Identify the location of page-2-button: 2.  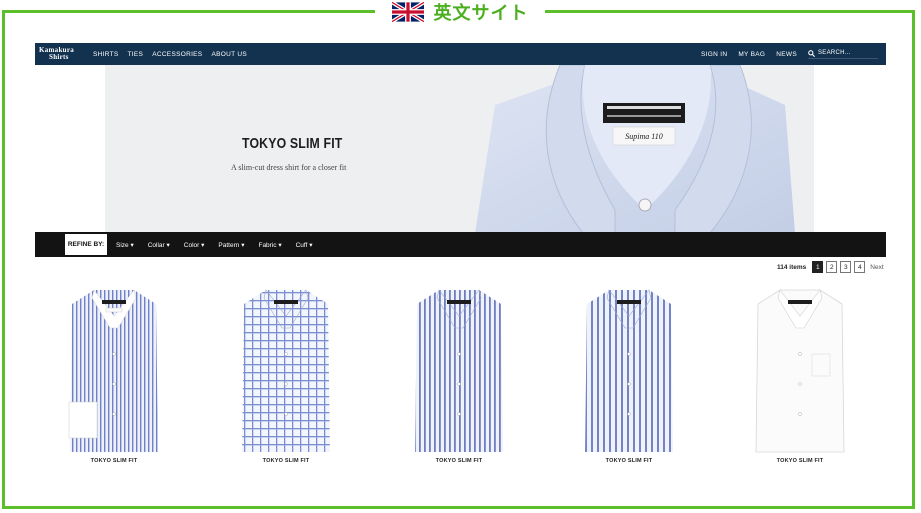
(832, 267).